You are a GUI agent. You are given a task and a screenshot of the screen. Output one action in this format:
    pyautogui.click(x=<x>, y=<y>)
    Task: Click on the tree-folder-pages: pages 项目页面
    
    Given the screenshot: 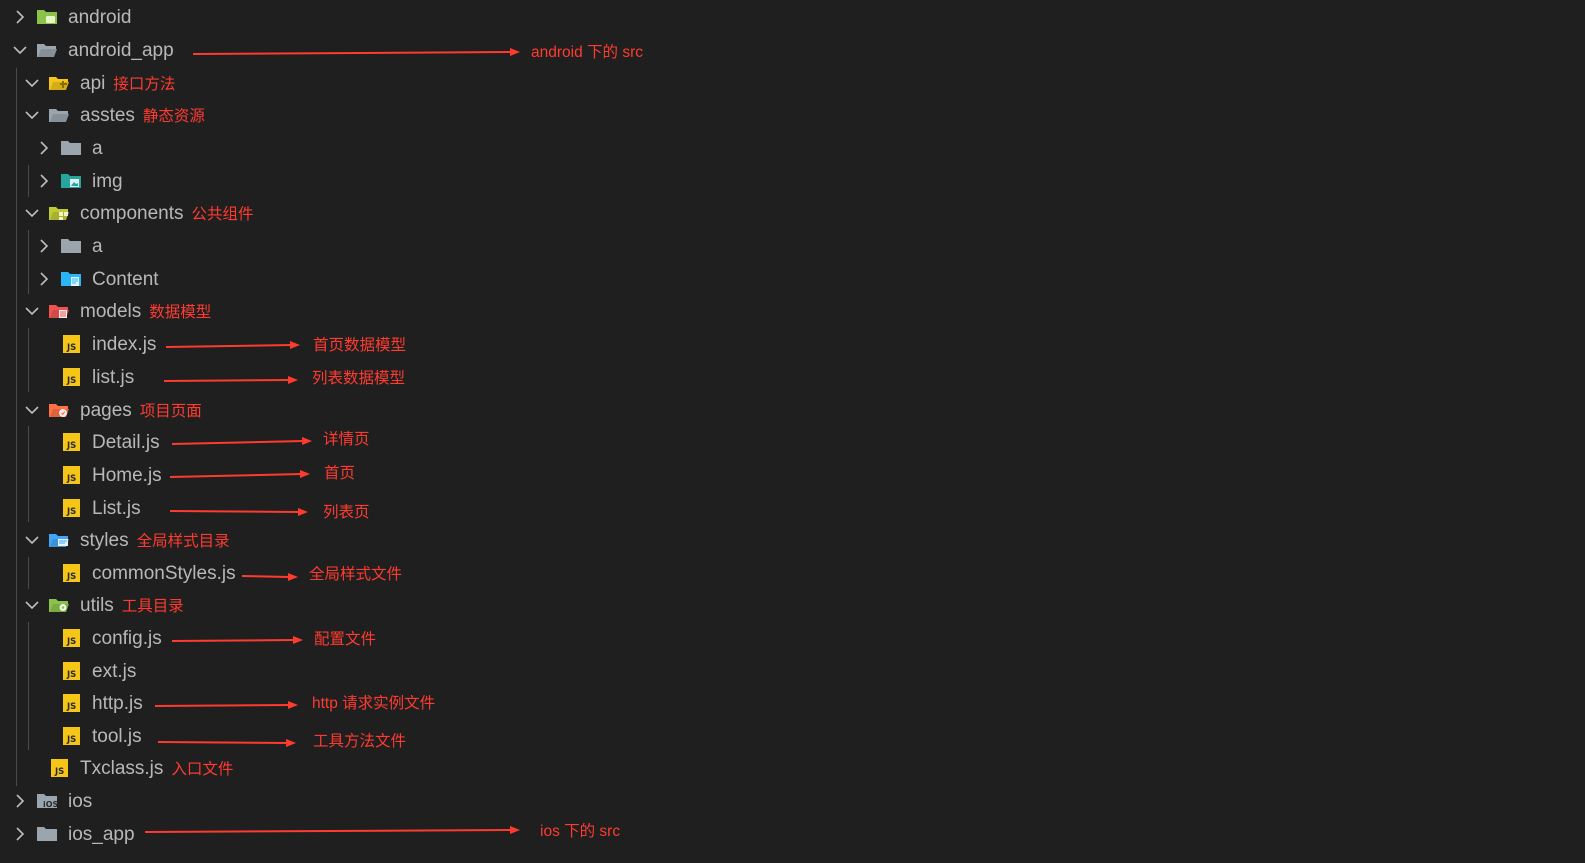 What is the action you would take?
    pyautogui.click(x=792, y=412)
    